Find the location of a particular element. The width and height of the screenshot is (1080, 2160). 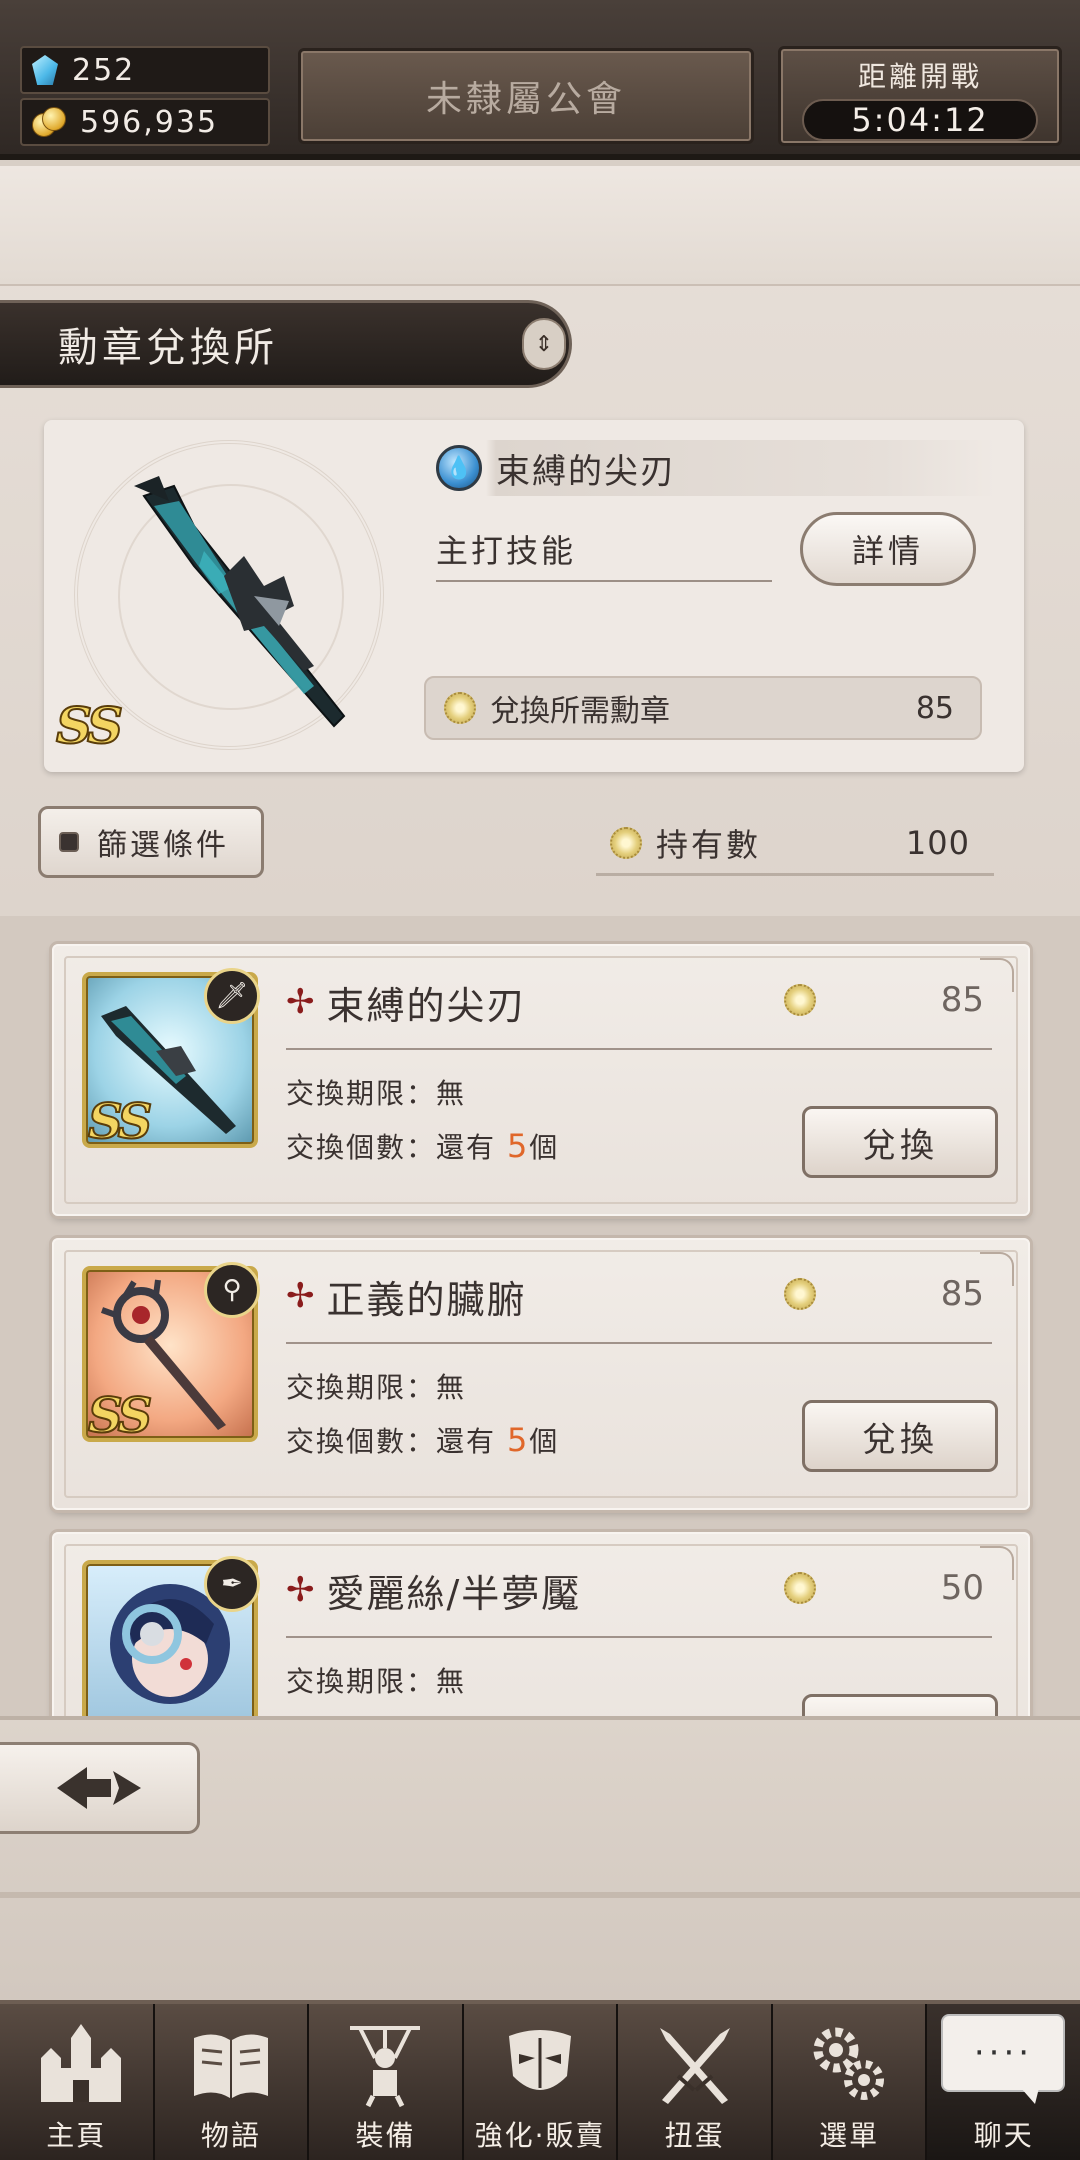

book-icon is located at coordinates (230, 2066).